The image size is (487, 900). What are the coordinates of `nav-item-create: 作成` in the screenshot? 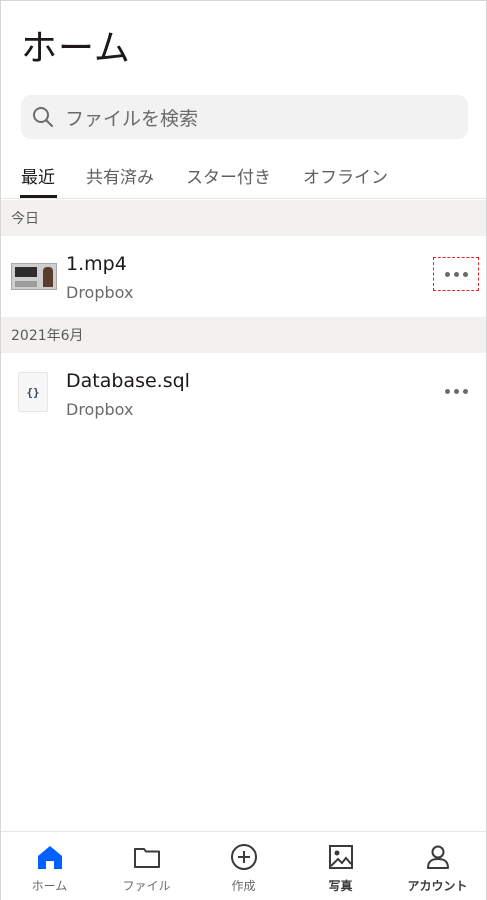 It's located at (243, 866).